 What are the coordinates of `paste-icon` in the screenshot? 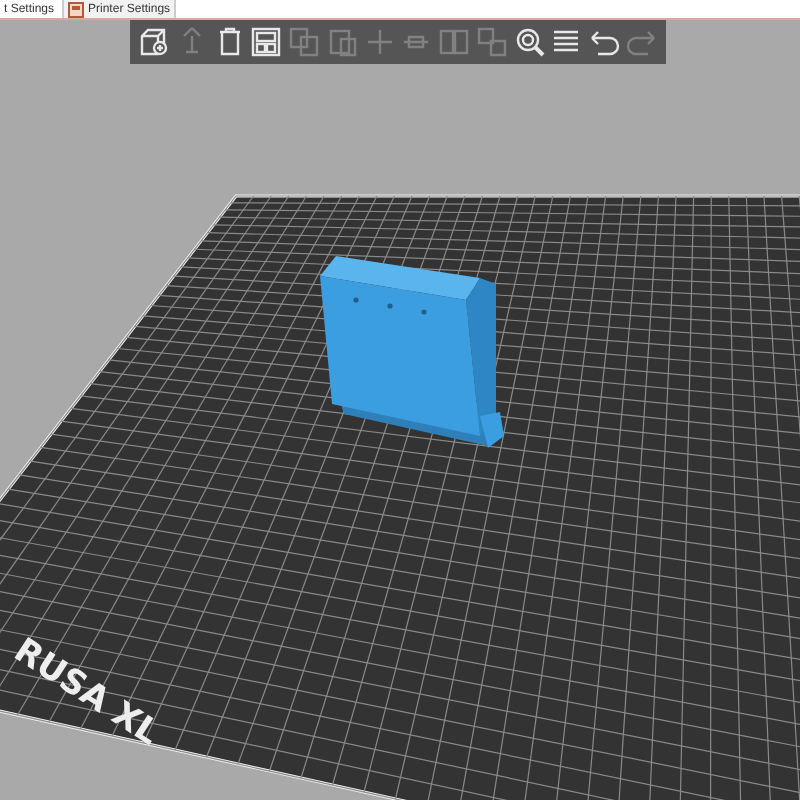 It's located at (341, 42).